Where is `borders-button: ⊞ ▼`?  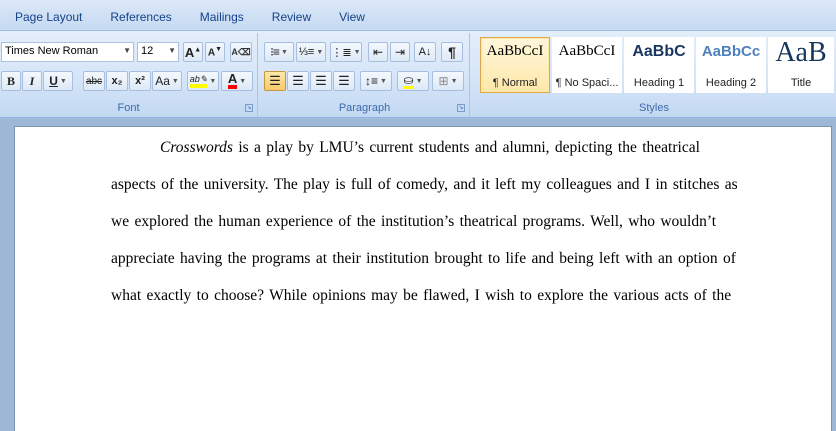
borders-button: ⊞ ▼ is located at coordinates (448, 81).